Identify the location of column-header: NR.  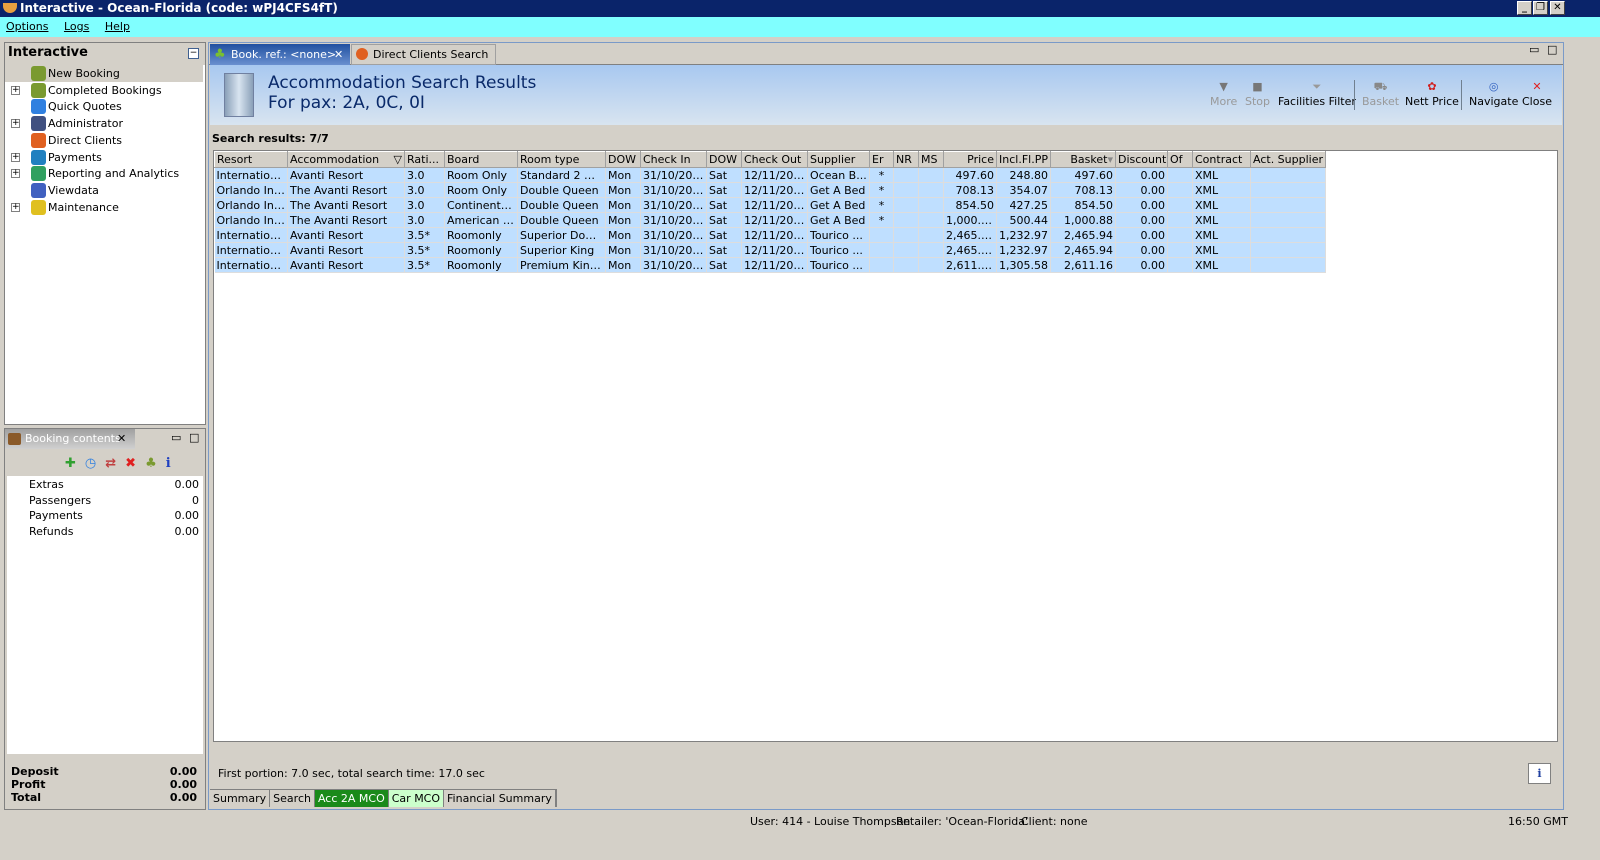
(906, 159).